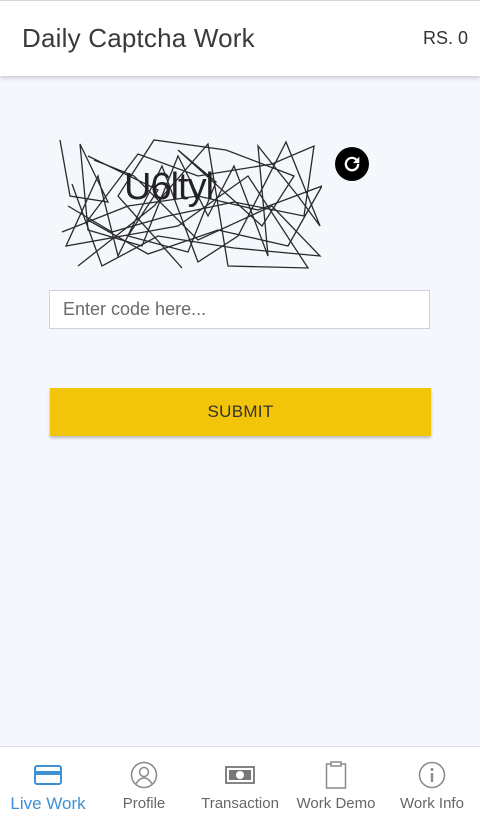 This screenshot has width=480, height=822. What do you see at coordinates (240, 412) in the screenshot?
I see `submit-button: SUBMIT` at bounding box center [240, 412].